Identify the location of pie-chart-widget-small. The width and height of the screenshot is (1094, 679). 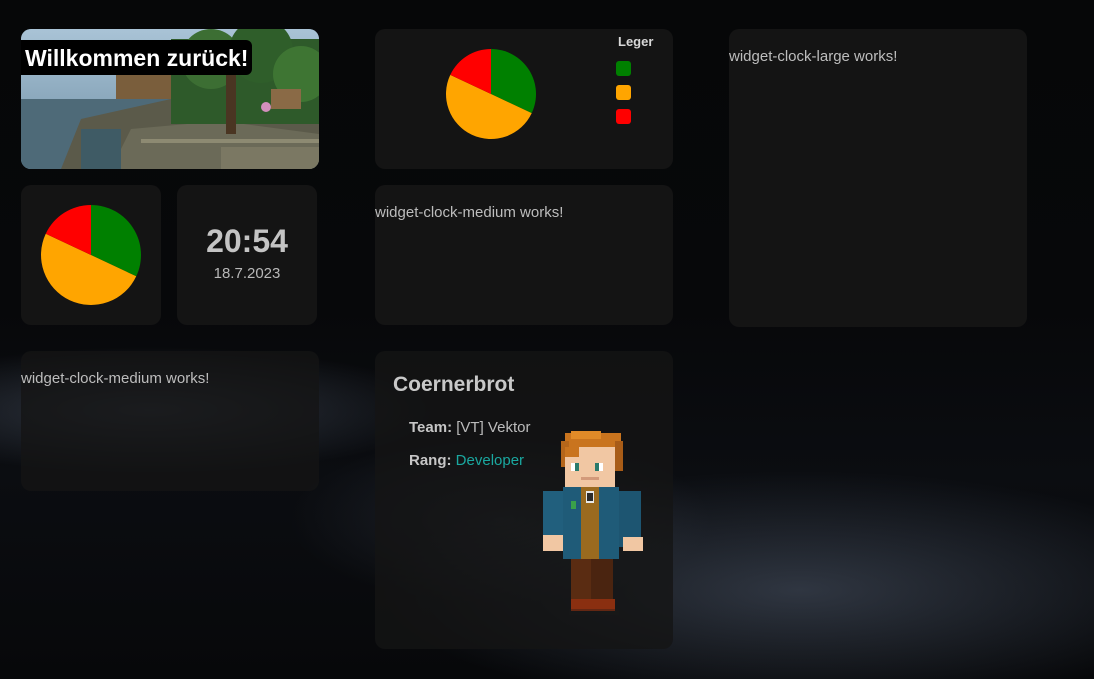
(91, 255).